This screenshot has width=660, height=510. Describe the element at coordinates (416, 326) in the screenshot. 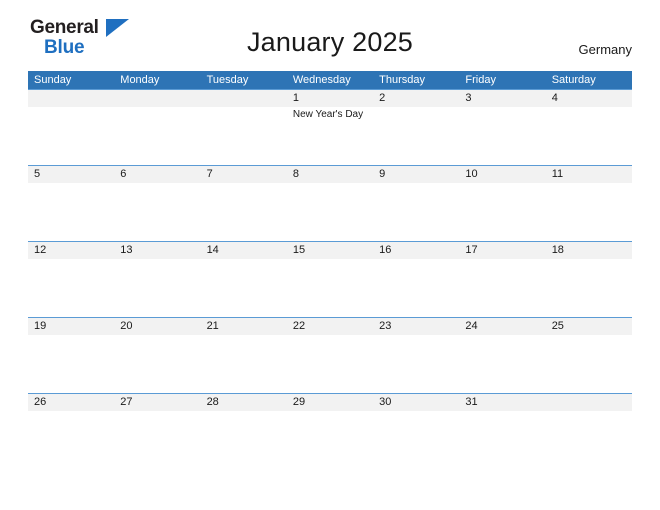

I see `day-number: 23` at that location.